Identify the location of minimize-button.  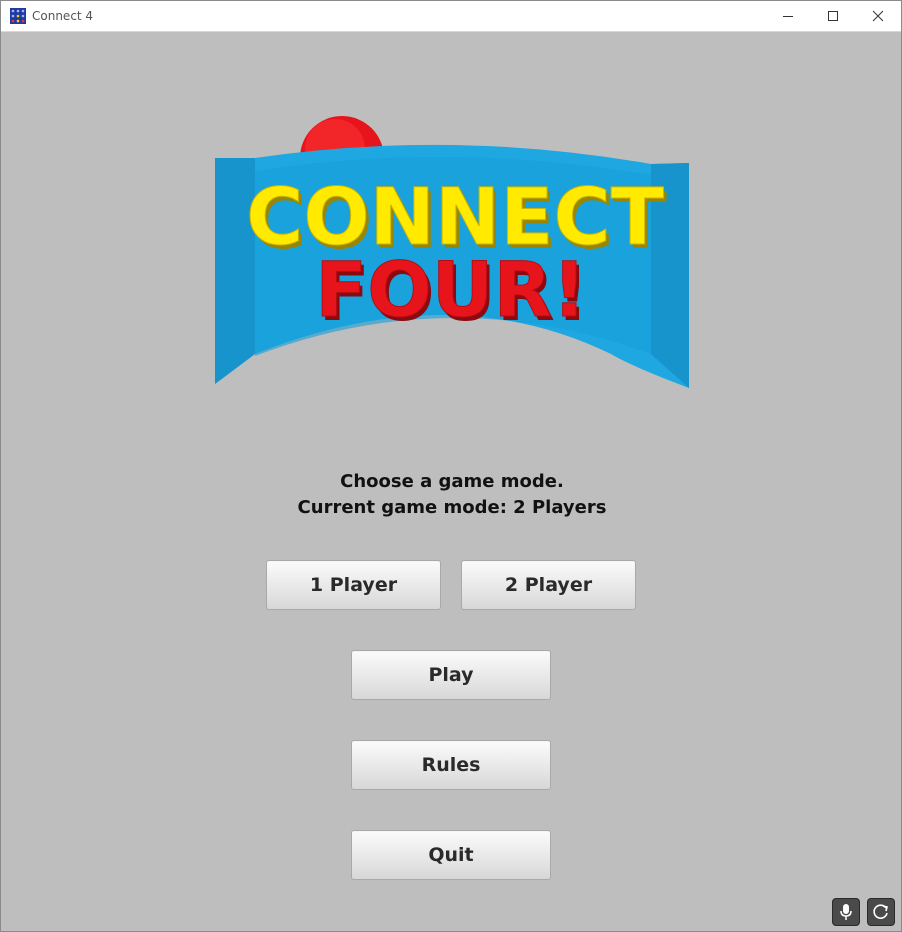
(788, 16).